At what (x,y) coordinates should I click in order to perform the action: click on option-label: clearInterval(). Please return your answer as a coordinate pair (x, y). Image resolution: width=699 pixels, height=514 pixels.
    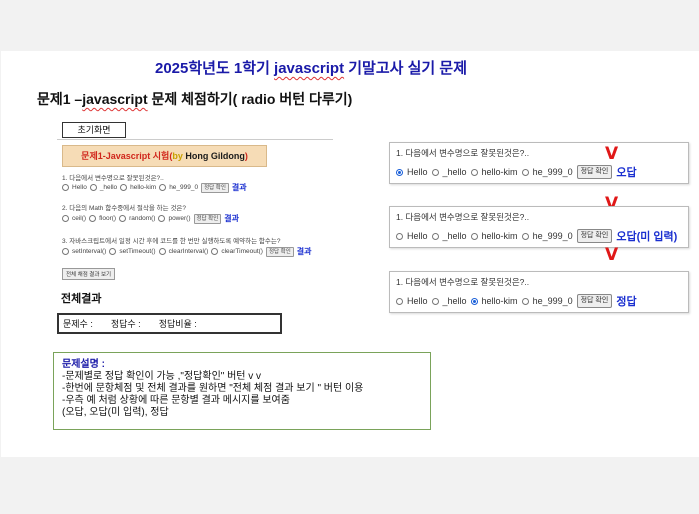
    Looking at the image, I should click on (188, 251).